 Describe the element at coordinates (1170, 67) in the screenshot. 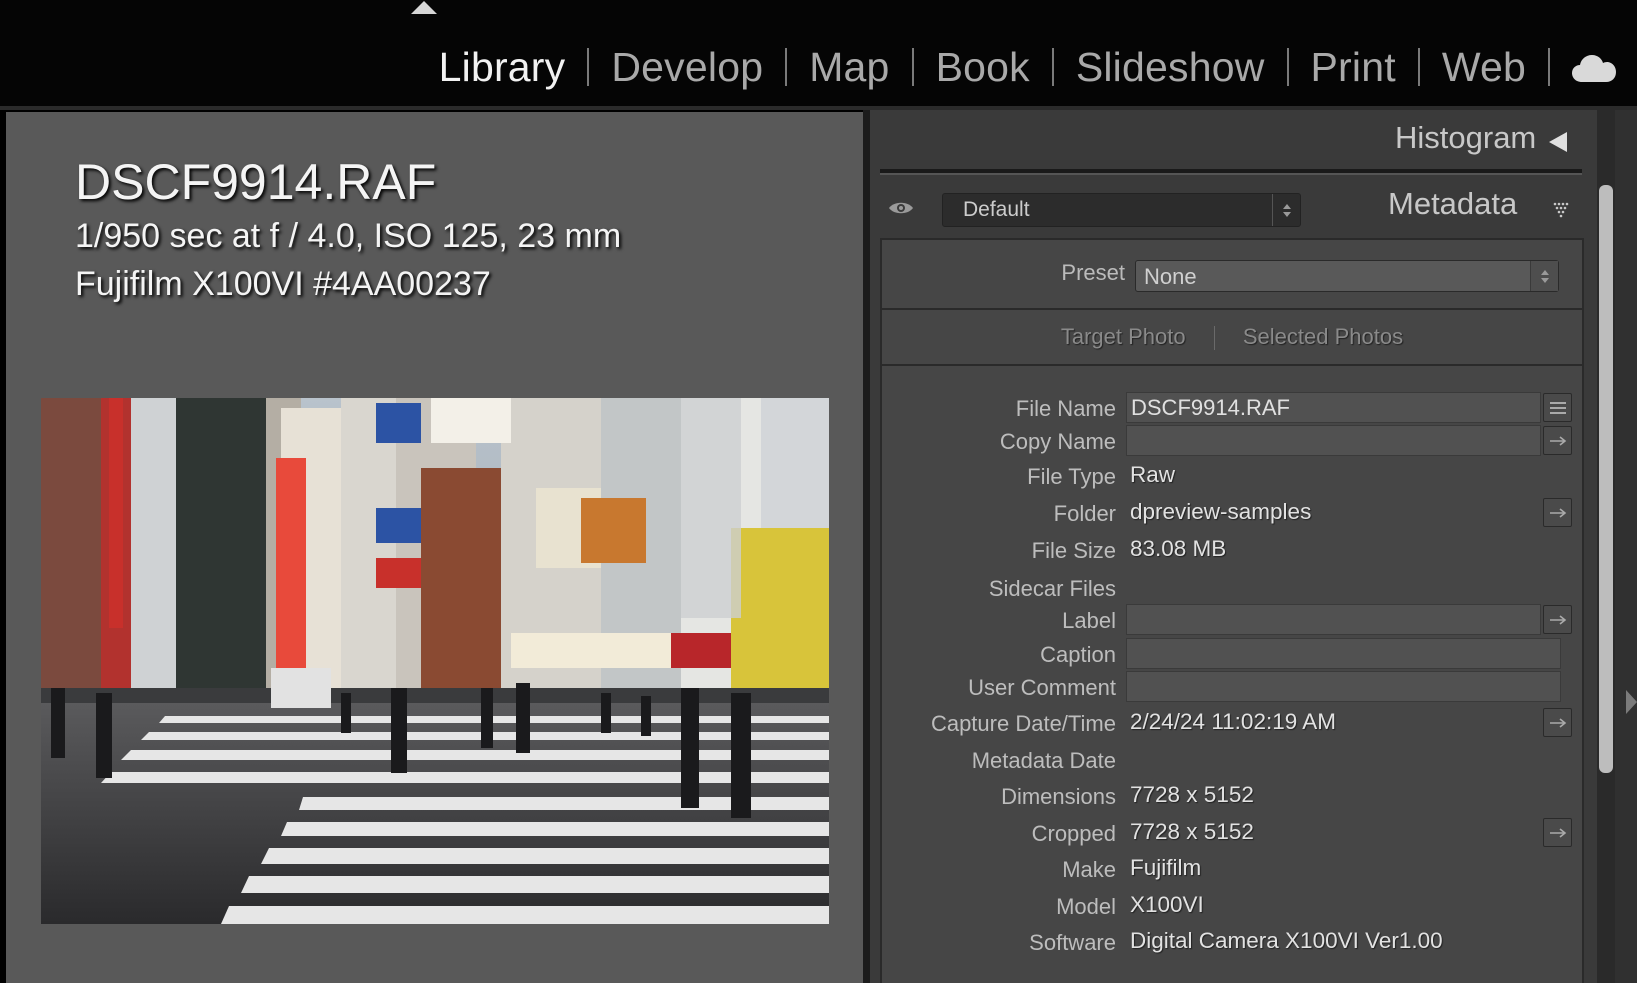

I see `module-slideshow: Slideshow` at that location.